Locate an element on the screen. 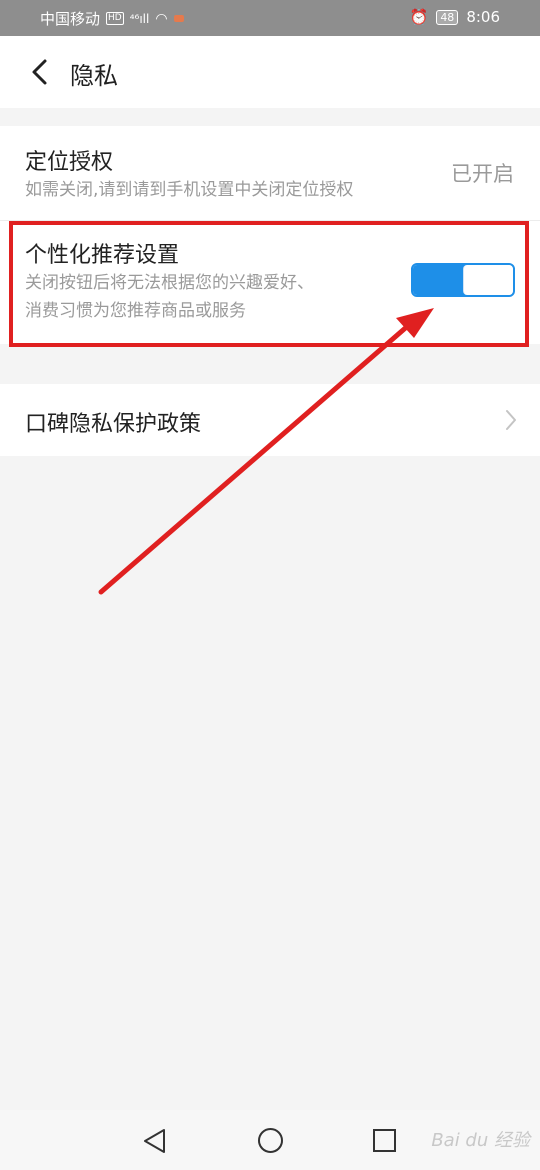 The image size is (540, 1170). location-title: 定位授权 is located at coordinates (69, 162).